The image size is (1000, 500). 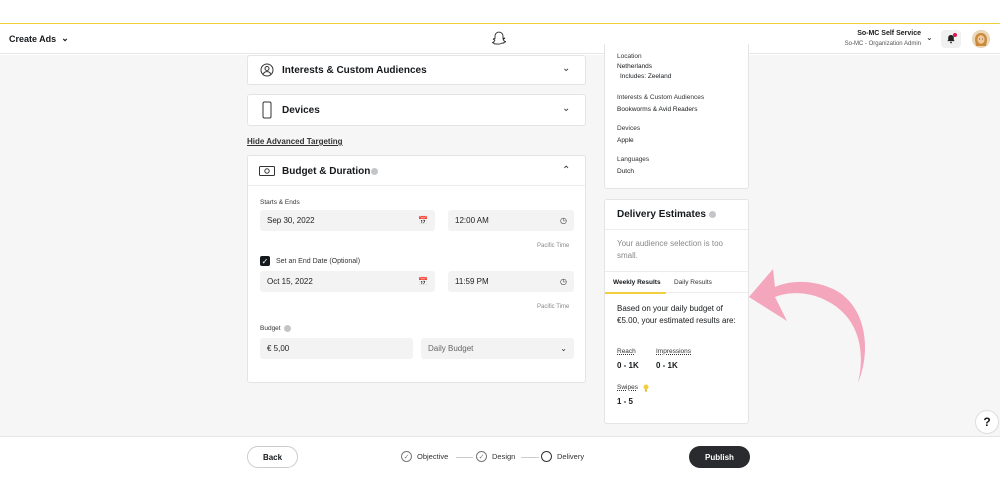 What do you see at coordinates (272, 457) in the screenshot?
I see `back-button: Back` at bounding box center [272, 457].